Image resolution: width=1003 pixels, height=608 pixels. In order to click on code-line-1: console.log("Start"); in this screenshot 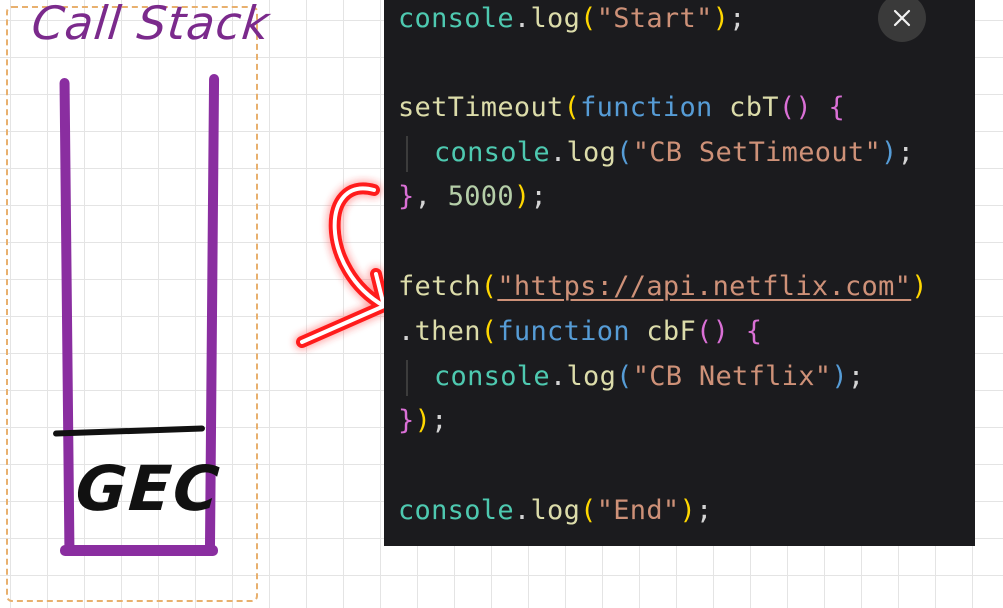, I will do `click(572, 19)`.